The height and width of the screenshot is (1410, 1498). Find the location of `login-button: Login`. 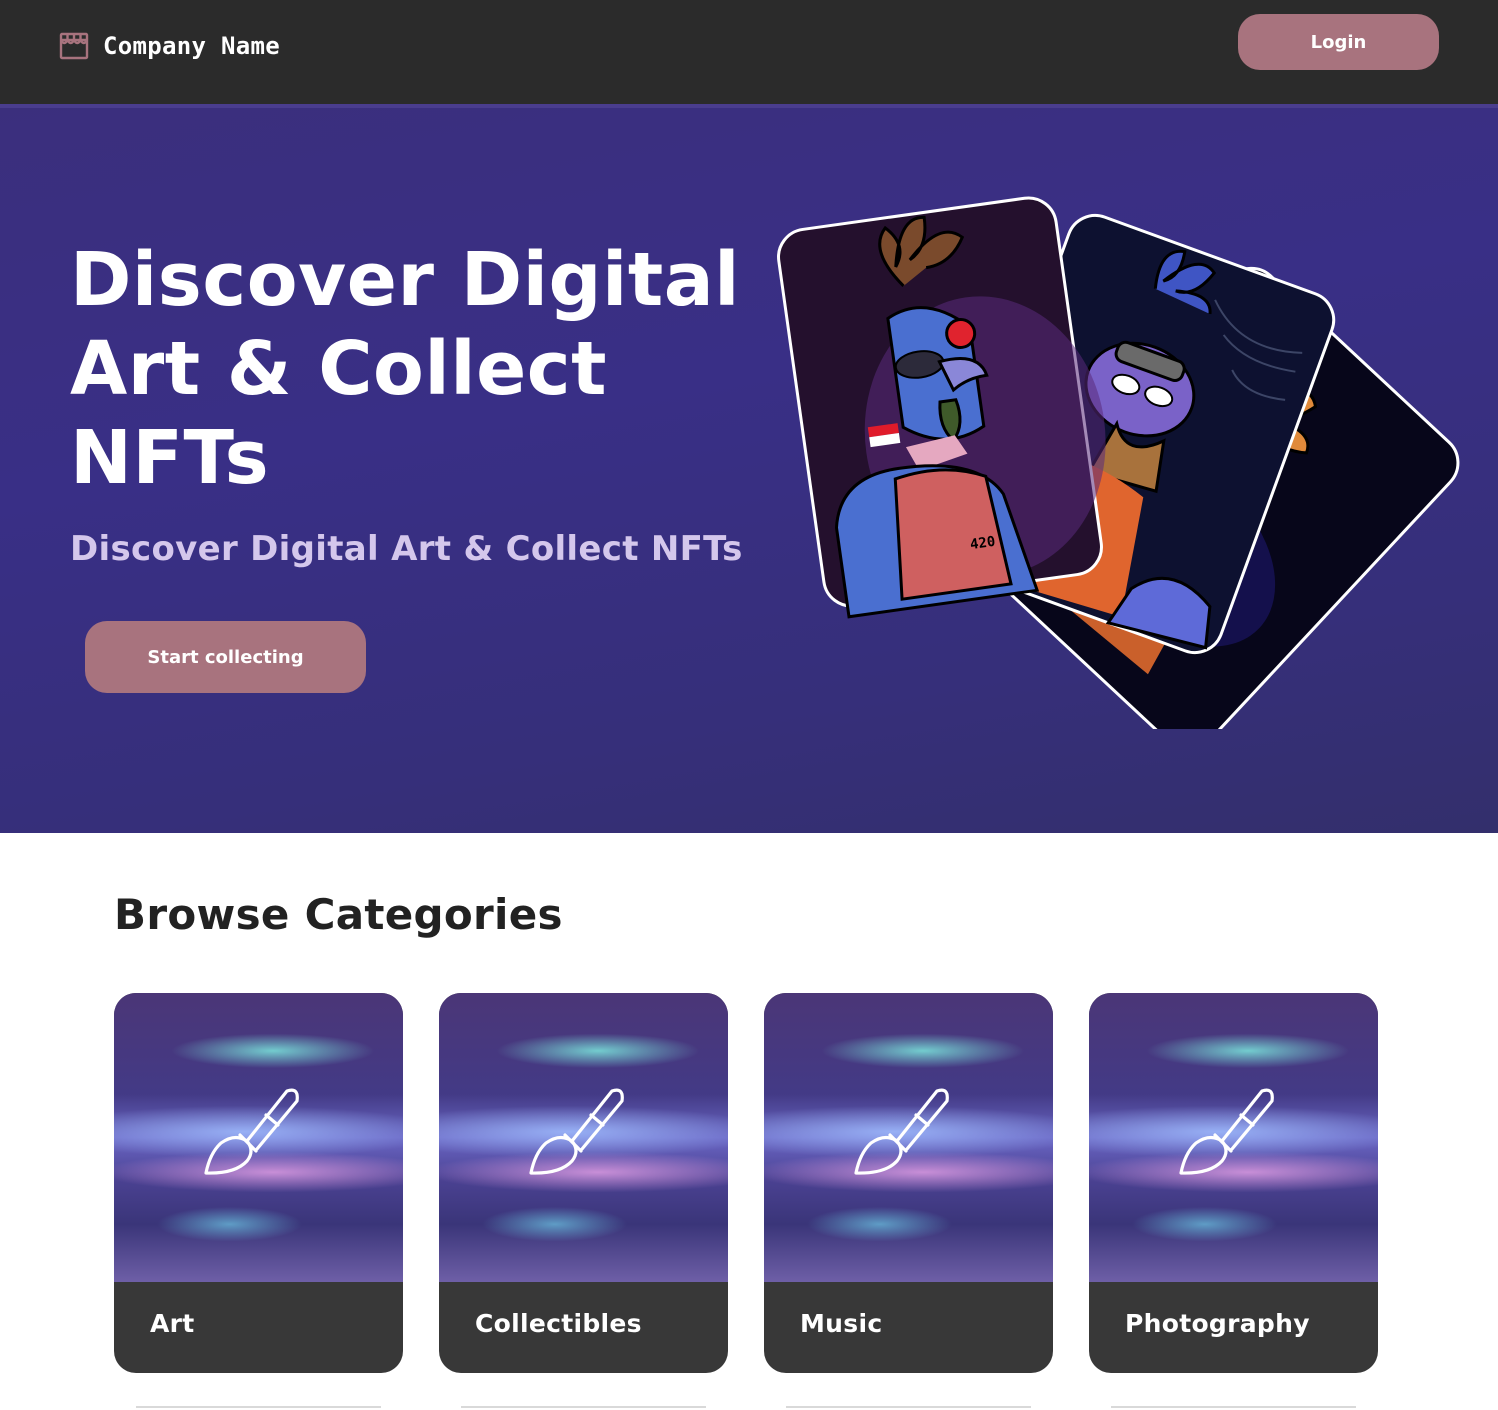

login-button: Login is located at coordinates (1338, 42).